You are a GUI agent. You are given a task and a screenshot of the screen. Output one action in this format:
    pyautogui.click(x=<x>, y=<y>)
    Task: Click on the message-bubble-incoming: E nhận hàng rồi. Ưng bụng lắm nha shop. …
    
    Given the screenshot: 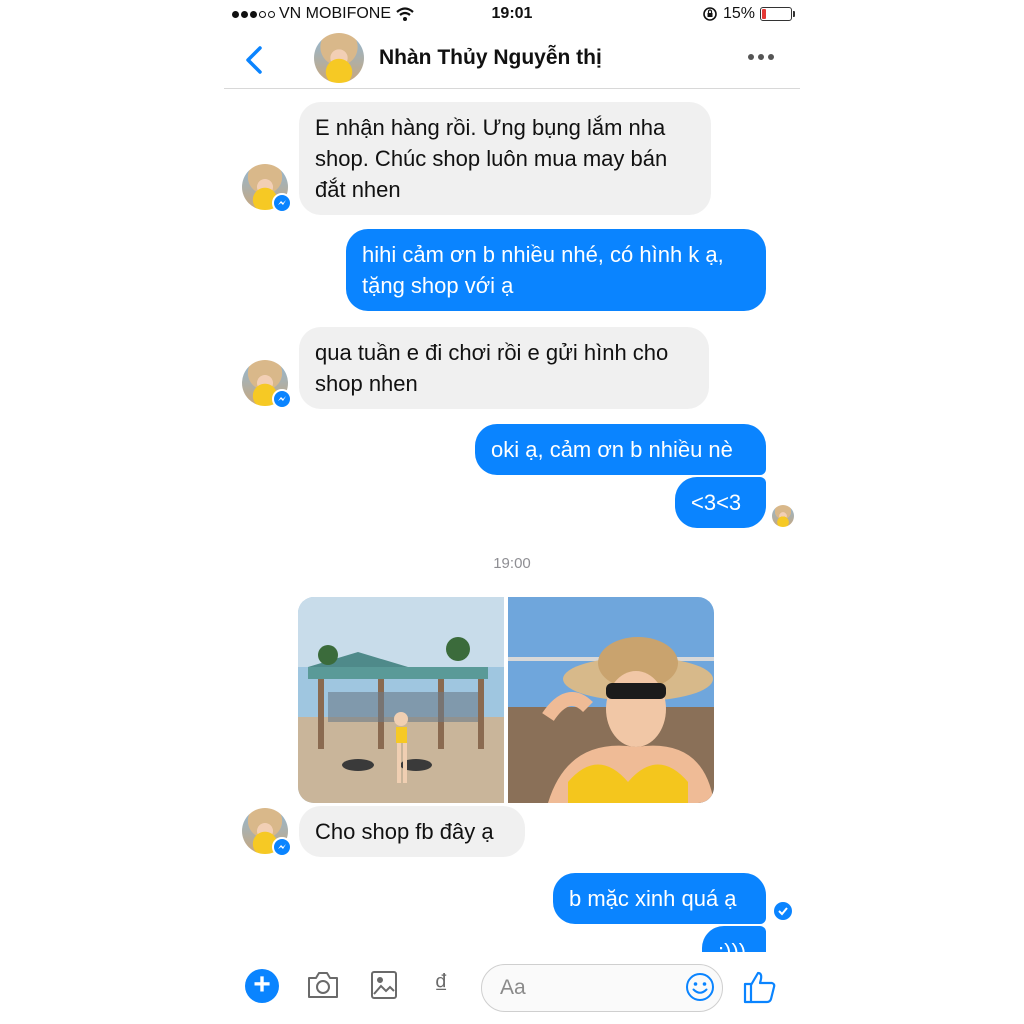 What is the action you would take?
    pyautogui.click(x=505, y=158)
    